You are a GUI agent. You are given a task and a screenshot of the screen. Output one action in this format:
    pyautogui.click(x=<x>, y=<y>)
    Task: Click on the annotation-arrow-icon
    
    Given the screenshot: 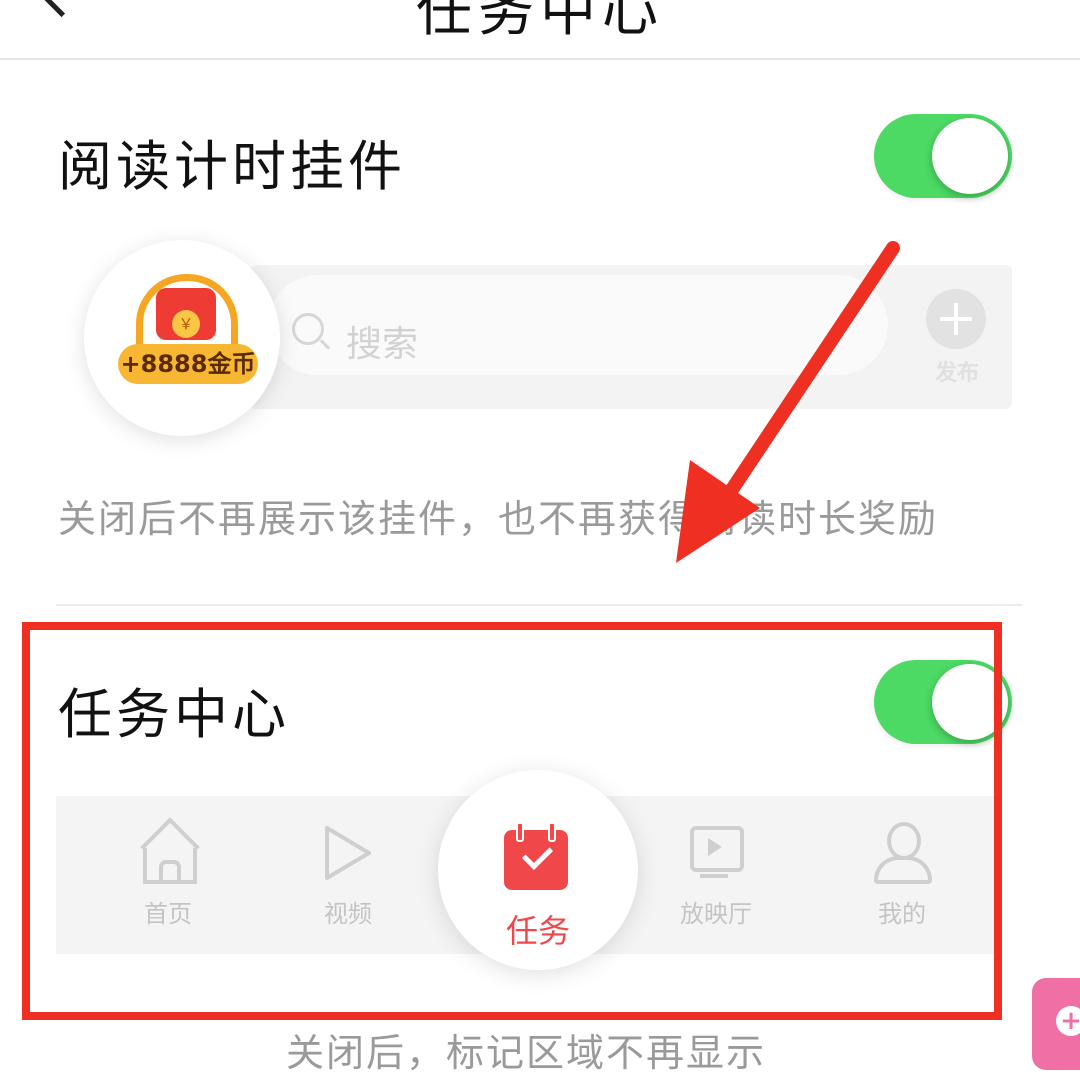 What is the action you would take?
    pyautogui.click(x=788, y=402)
    